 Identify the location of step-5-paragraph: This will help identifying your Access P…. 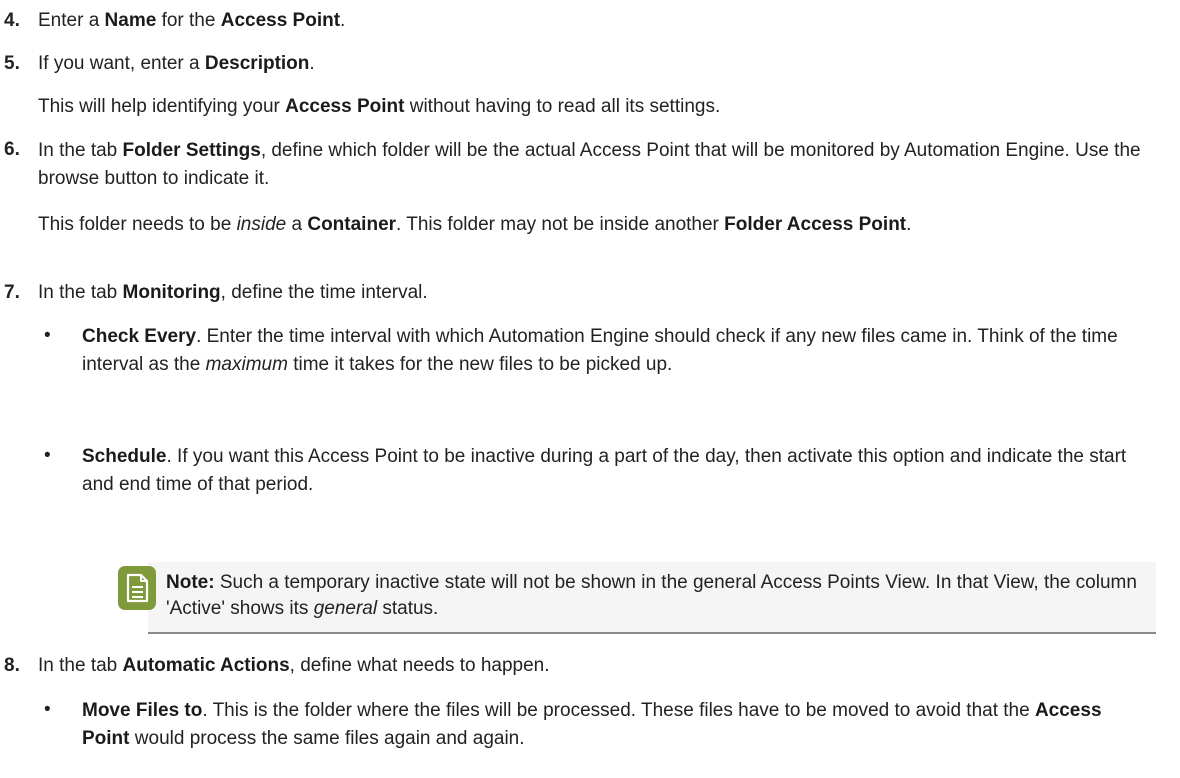
(593, 107).